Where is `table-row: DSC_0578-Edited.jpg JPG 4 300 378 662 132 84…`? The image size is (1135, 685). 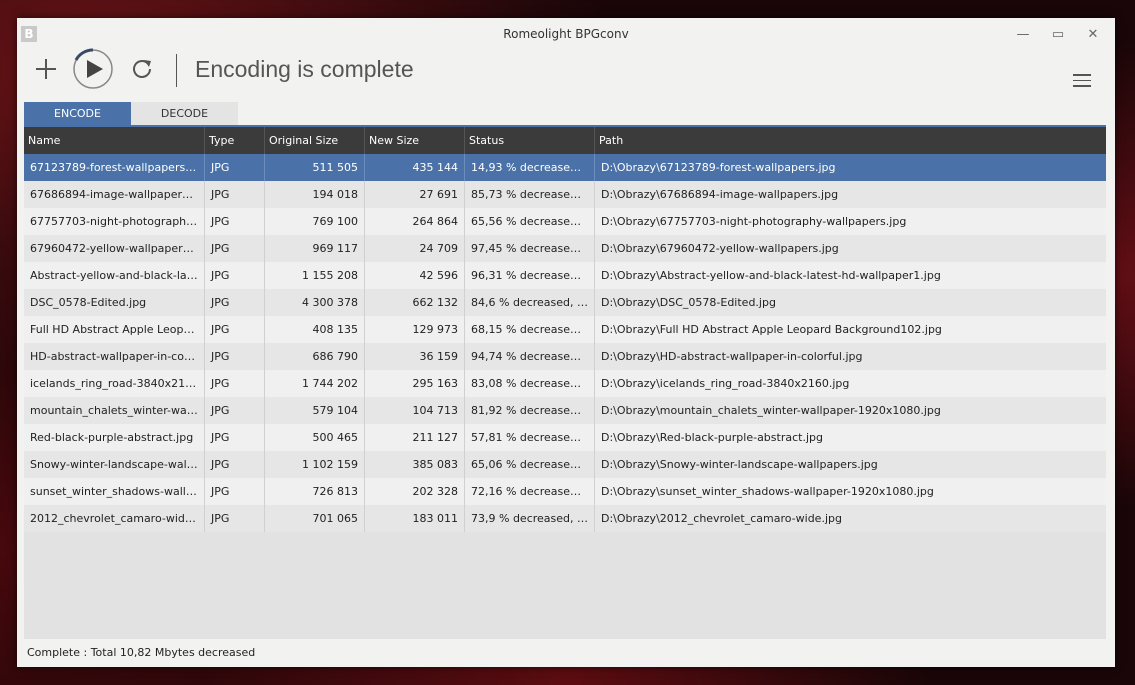 table-row: DSC_0578-Edited.jpg JPG 4 300 378 662 132 84… is located at coordinates (565, 302).